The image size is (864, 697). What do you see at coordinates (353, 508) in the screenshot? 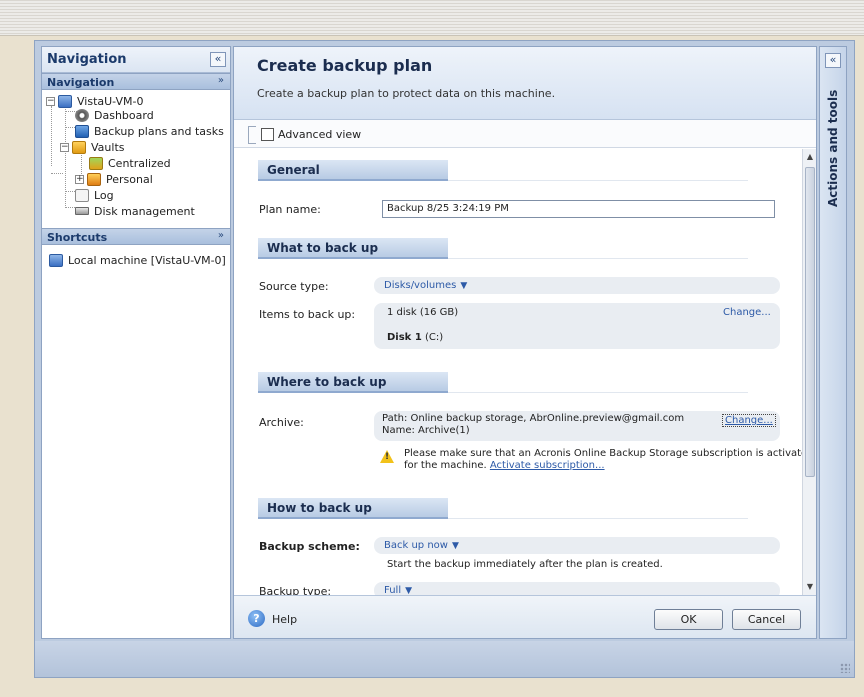
I see `section-how-header: How to back up` at bounding box center [353, 508].